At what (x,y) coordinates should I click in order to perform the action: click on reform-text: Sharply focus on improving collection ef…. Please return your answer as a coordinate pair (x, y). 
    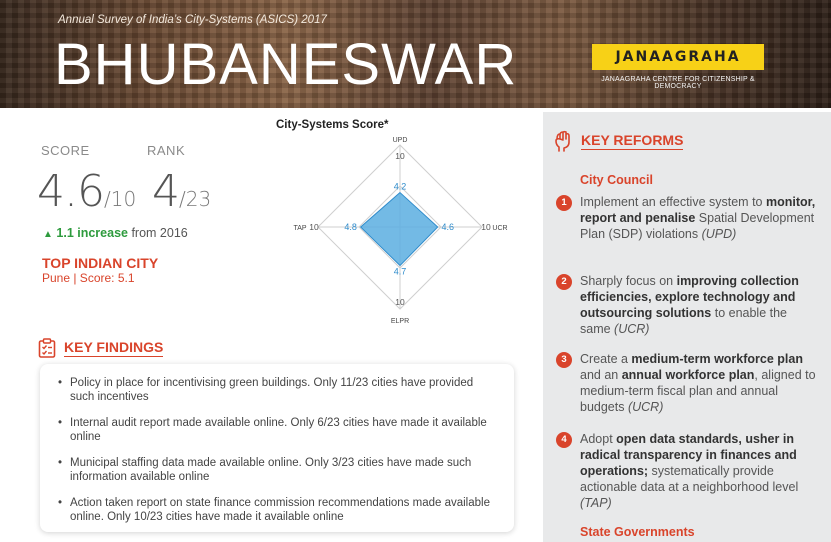
    Looking at the image, I should click on (699, 305).